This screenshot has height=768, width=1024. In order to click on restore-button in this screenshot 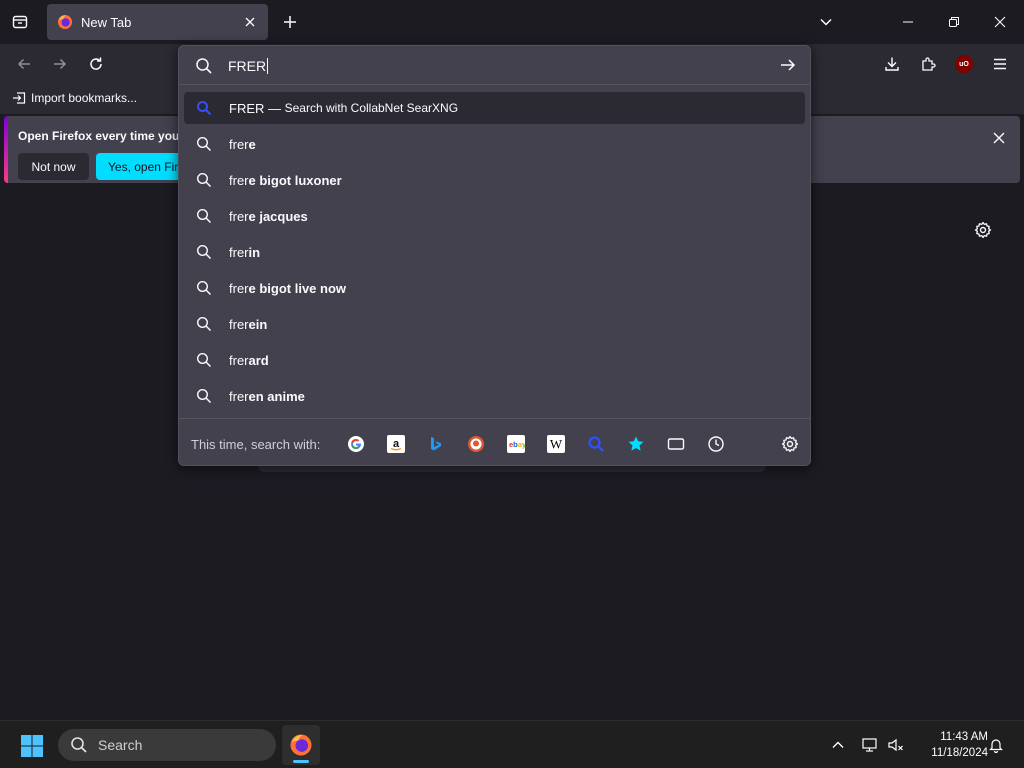, I will do `click(954, 22)`.